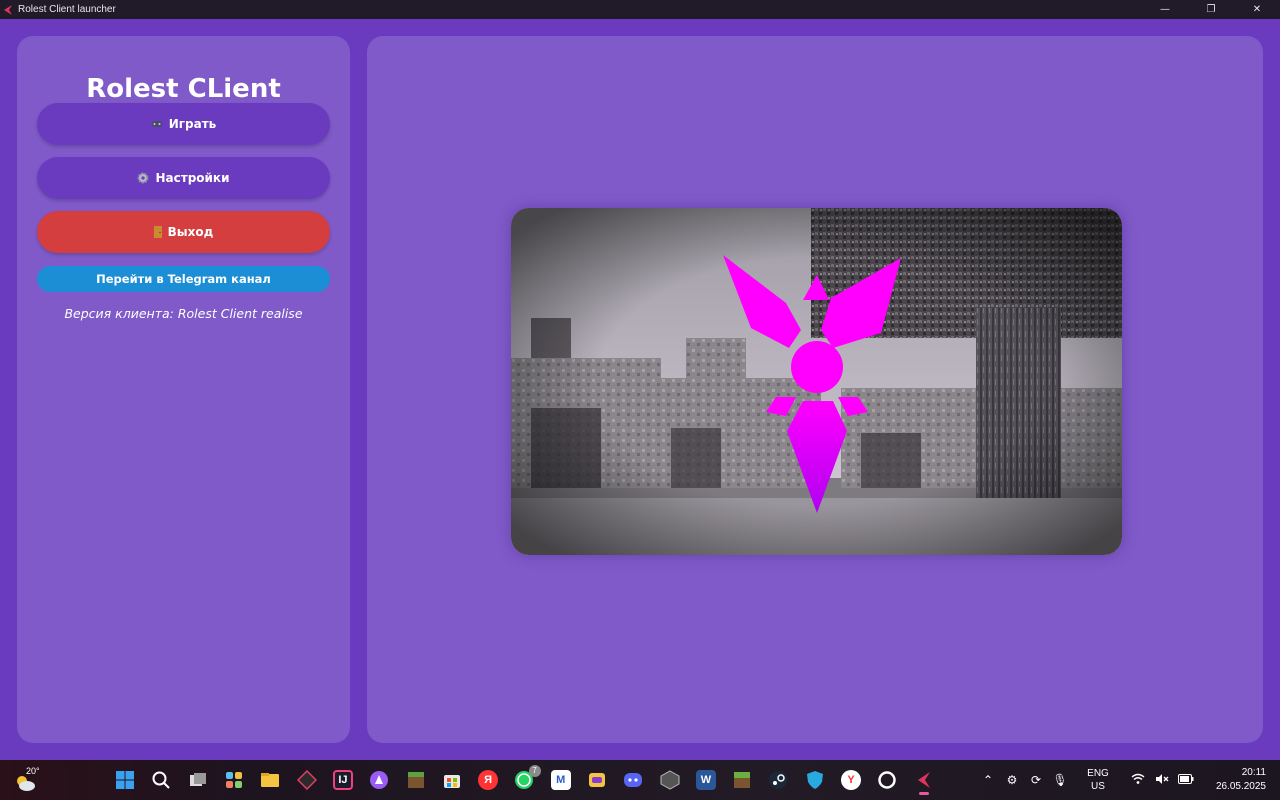 Image resolution: width=1280 pixels, height=800 pixels. What do you see at coordinates (26, 783) in the screenshot?
I see `weather-cloud-sun-icon` at bounding box center [26, 783].